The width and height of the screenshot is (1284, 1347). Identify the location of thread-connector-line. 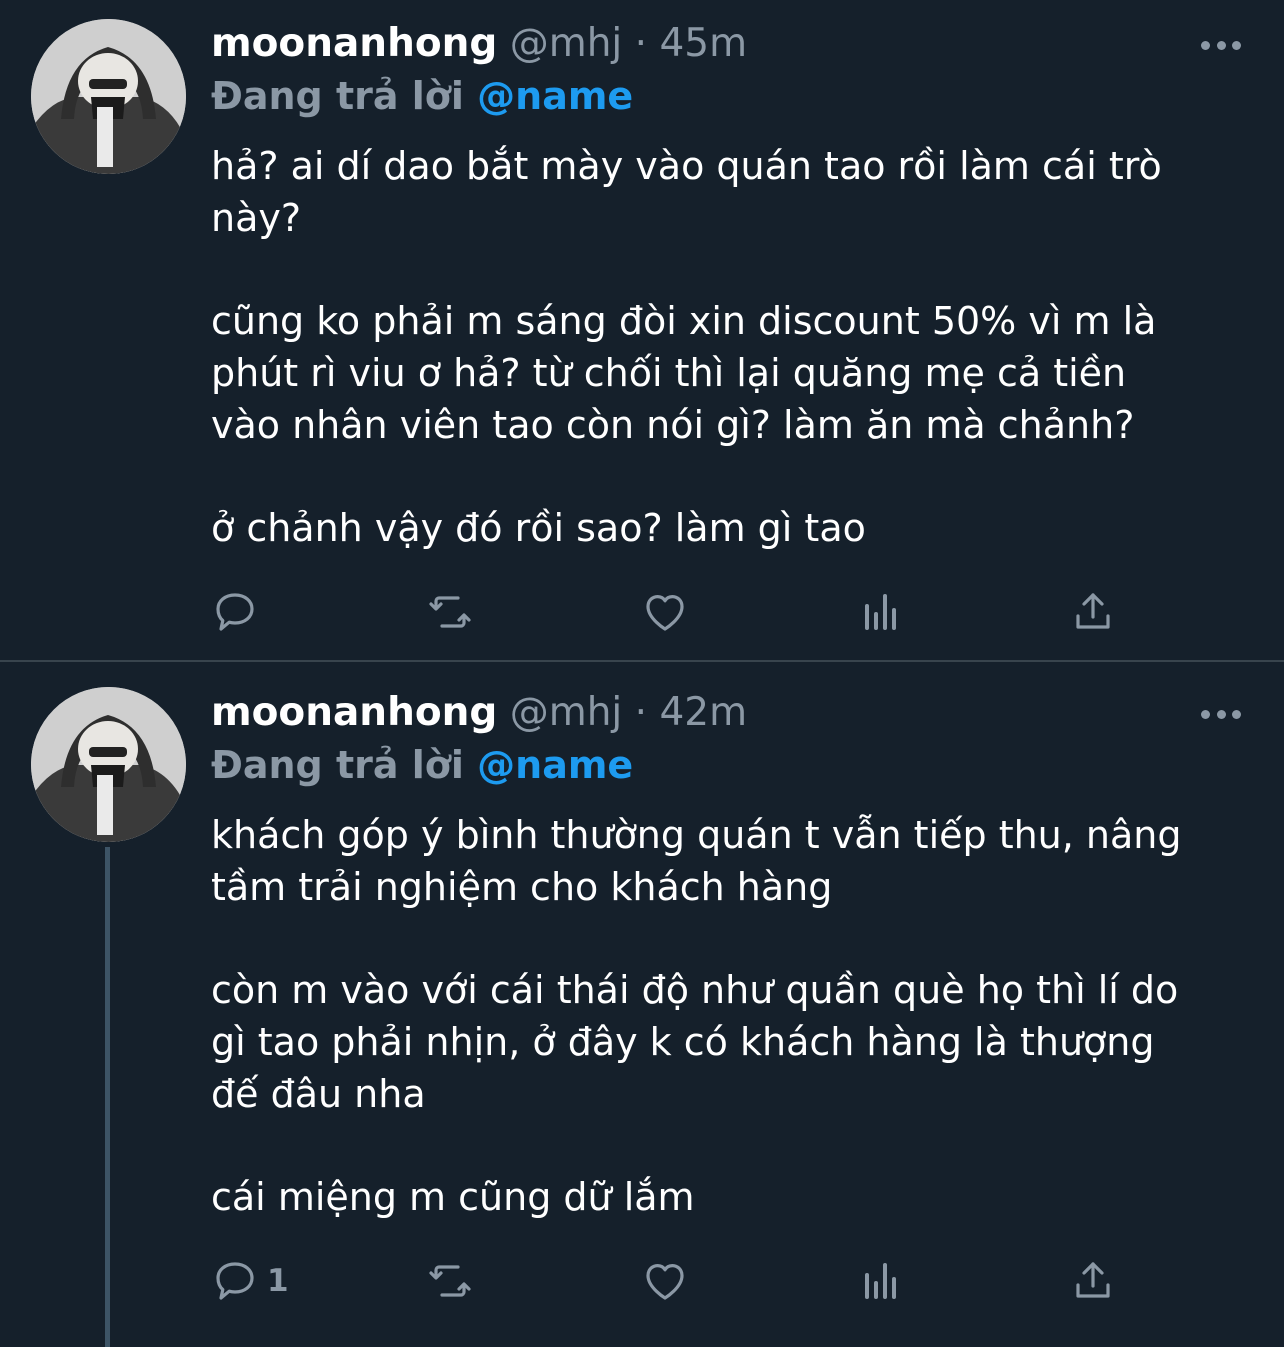
(107, 1097).